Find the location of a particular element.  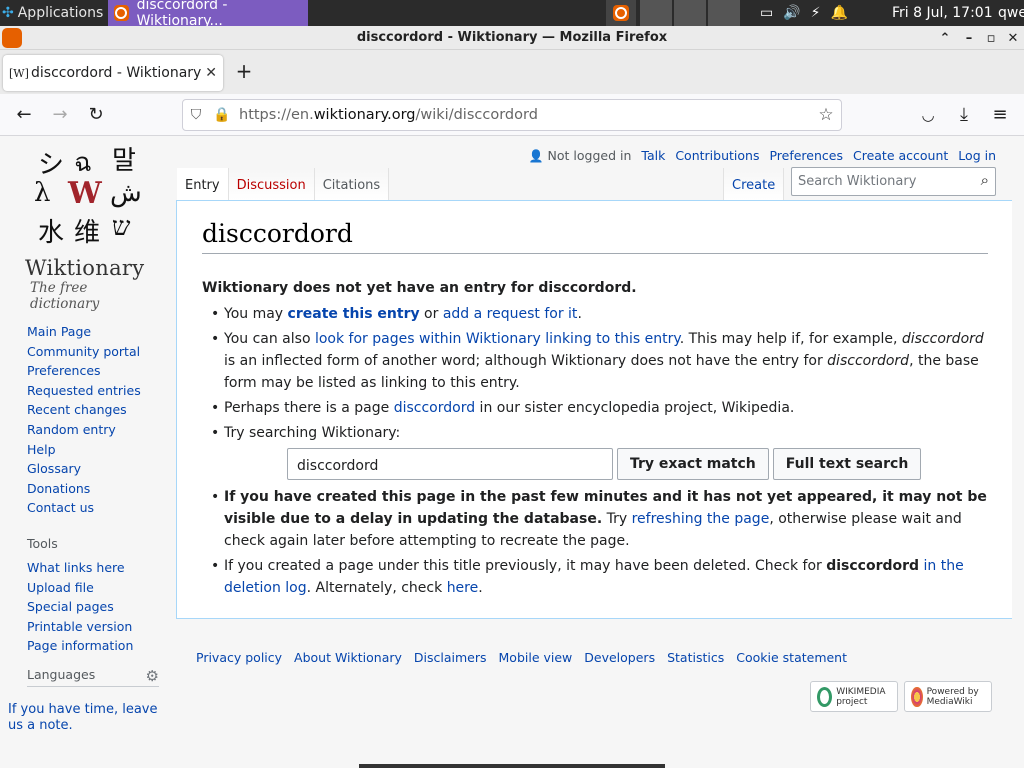

new-tab-button: + is located at coordinates (244, 72).